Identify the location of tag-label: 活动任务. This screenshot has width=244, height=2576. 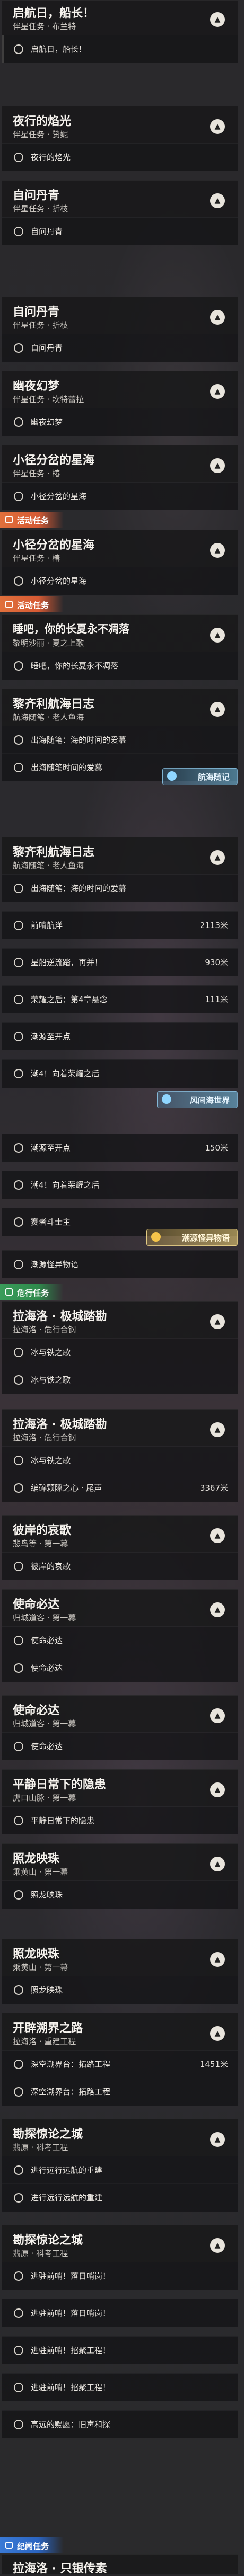
(33, 520).